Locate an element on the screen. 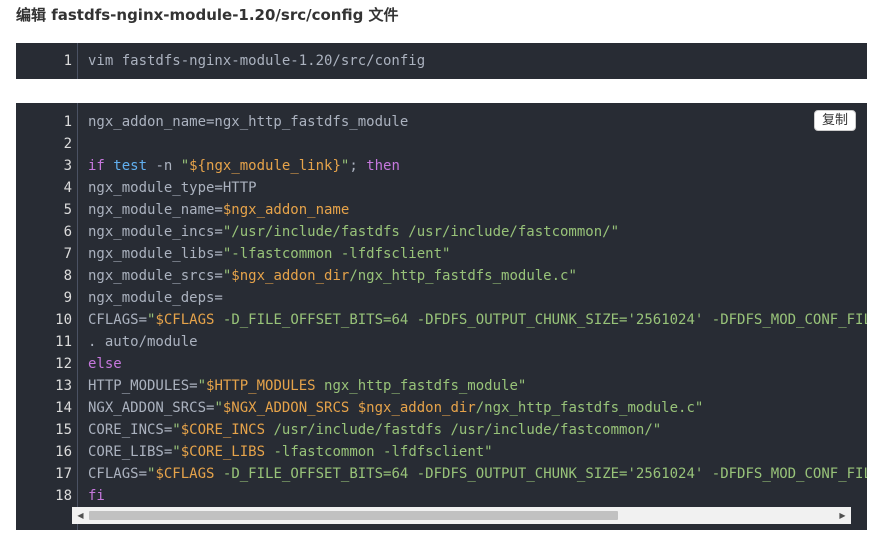  code-token: test is located at coordinates (130, 166).